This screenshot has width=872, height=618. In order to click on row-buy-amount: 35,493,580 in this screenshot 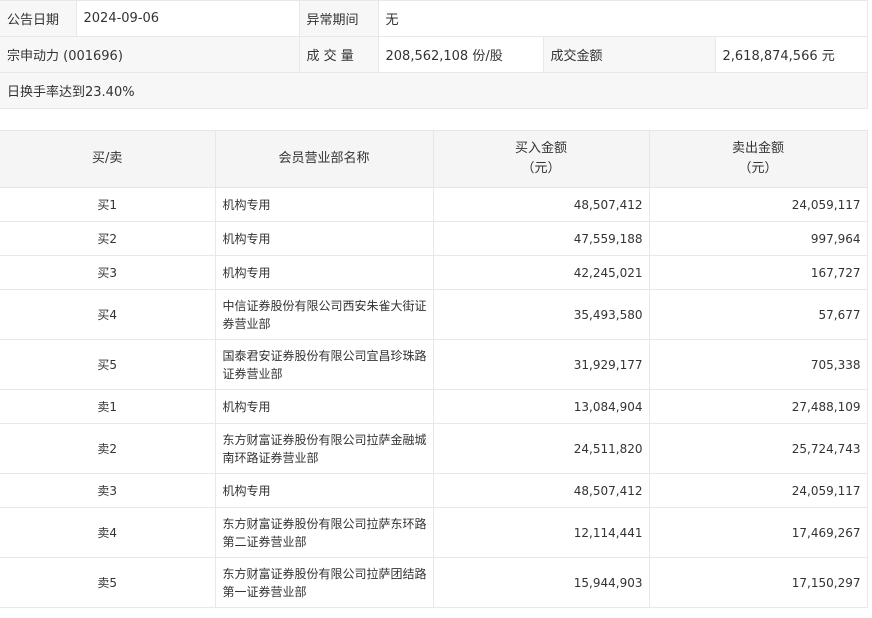, I will do `click(541, 314)`.